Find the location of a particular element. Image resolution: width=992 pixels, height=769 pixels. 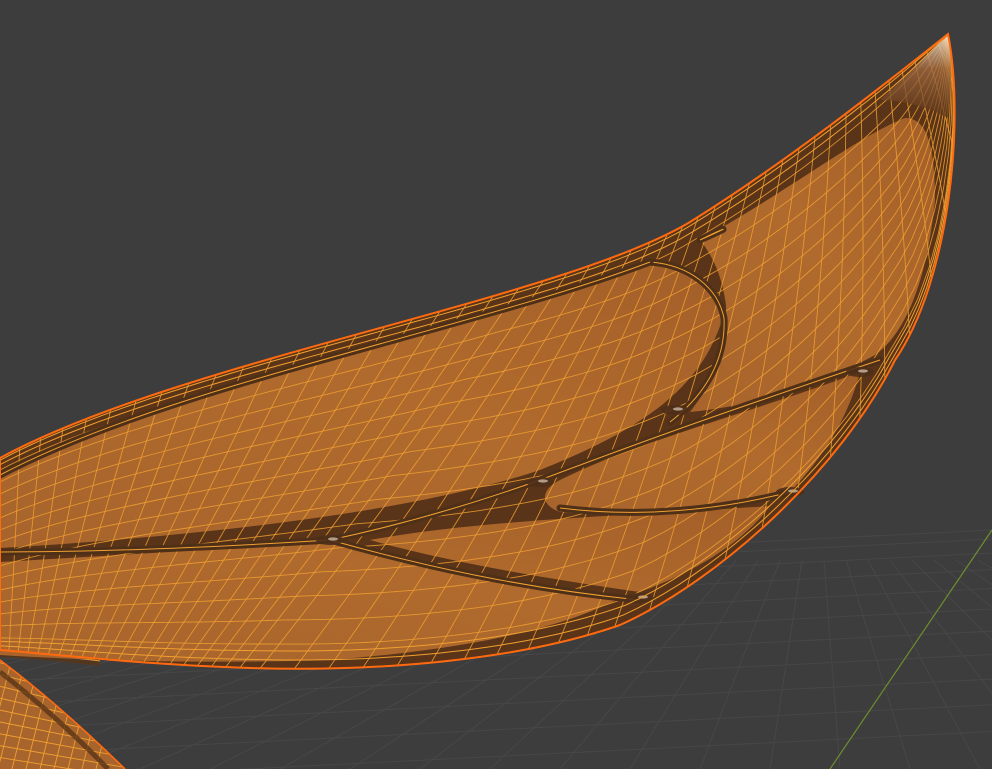

wire-edge is located at coordinates (110, 714).